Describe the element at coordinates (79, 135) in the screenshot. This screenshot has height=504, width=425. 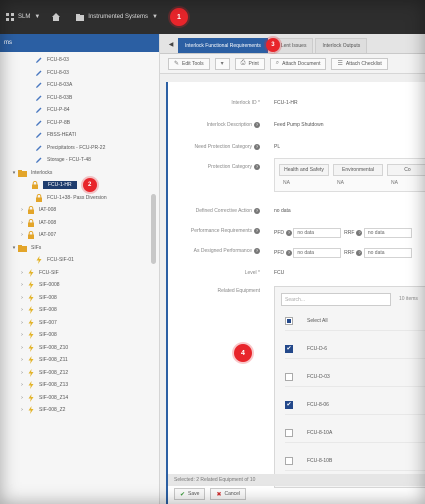
I see `tree-item: FBSS-HEATI` at that location.